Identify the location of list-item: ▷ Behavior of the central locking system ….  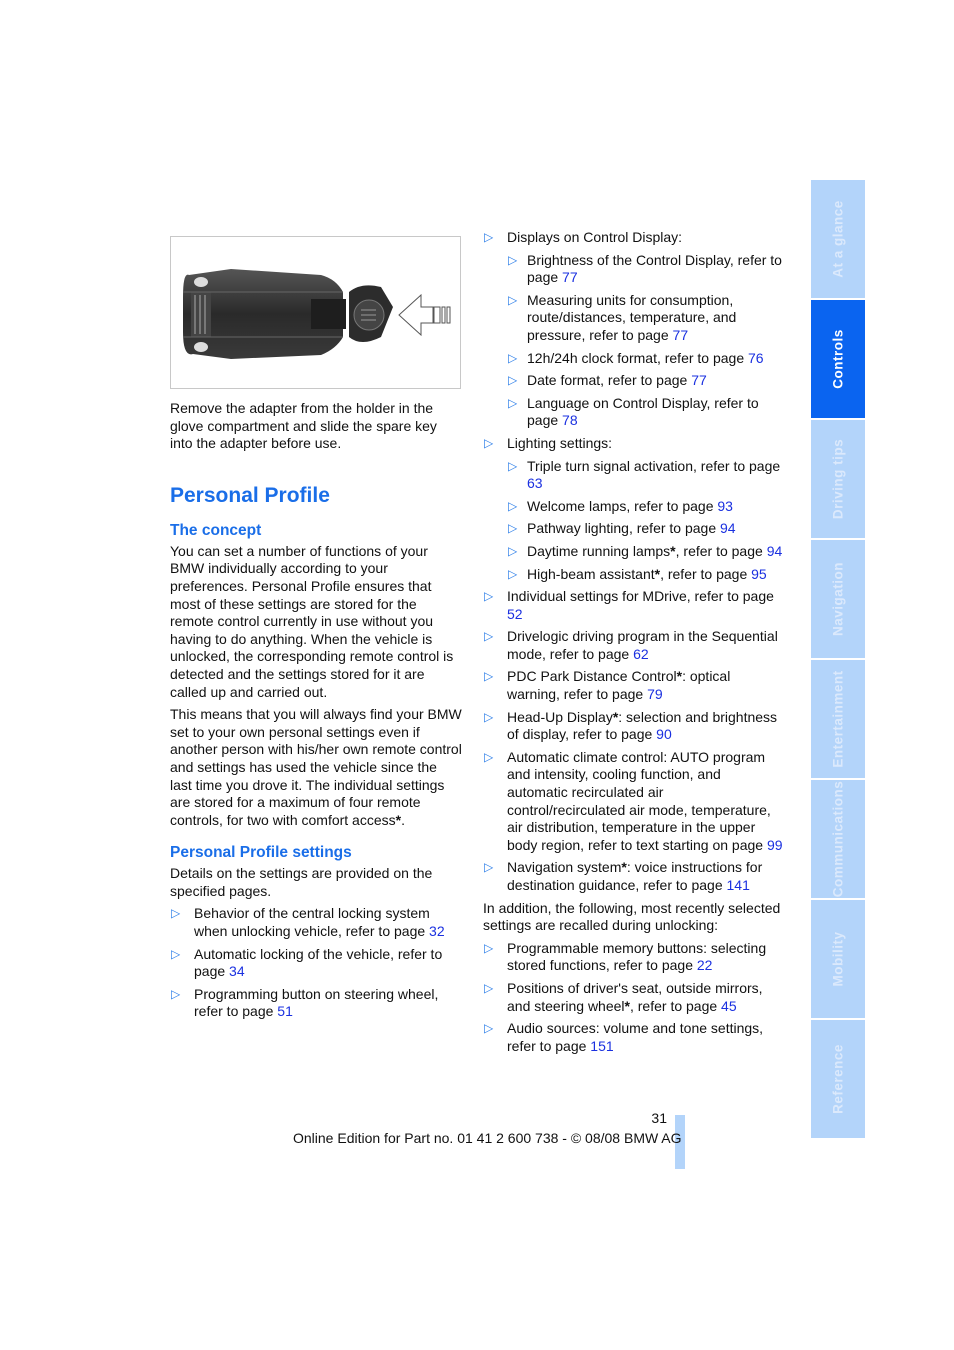
(308, 922).